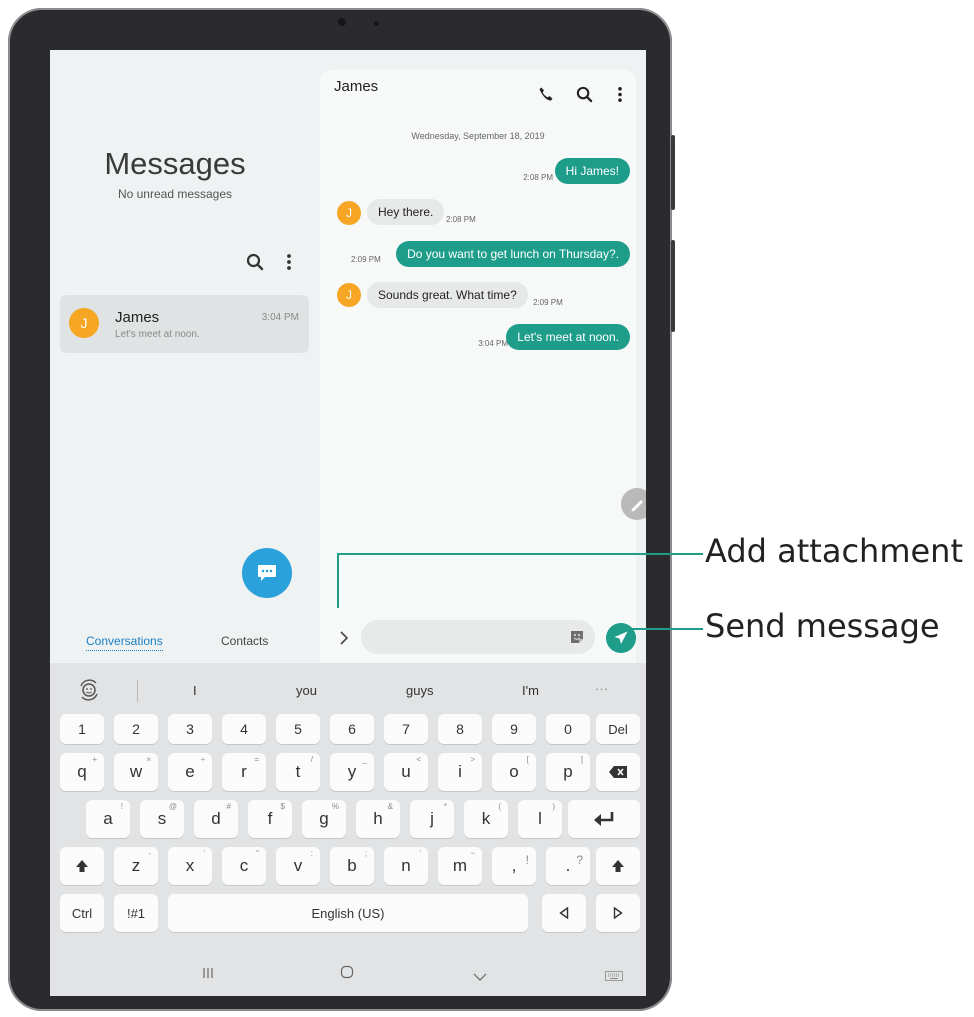 This screenshot has width=974, height=1017. I want to click on incoming-message: Sounds great. What time?, so click(447, 295).